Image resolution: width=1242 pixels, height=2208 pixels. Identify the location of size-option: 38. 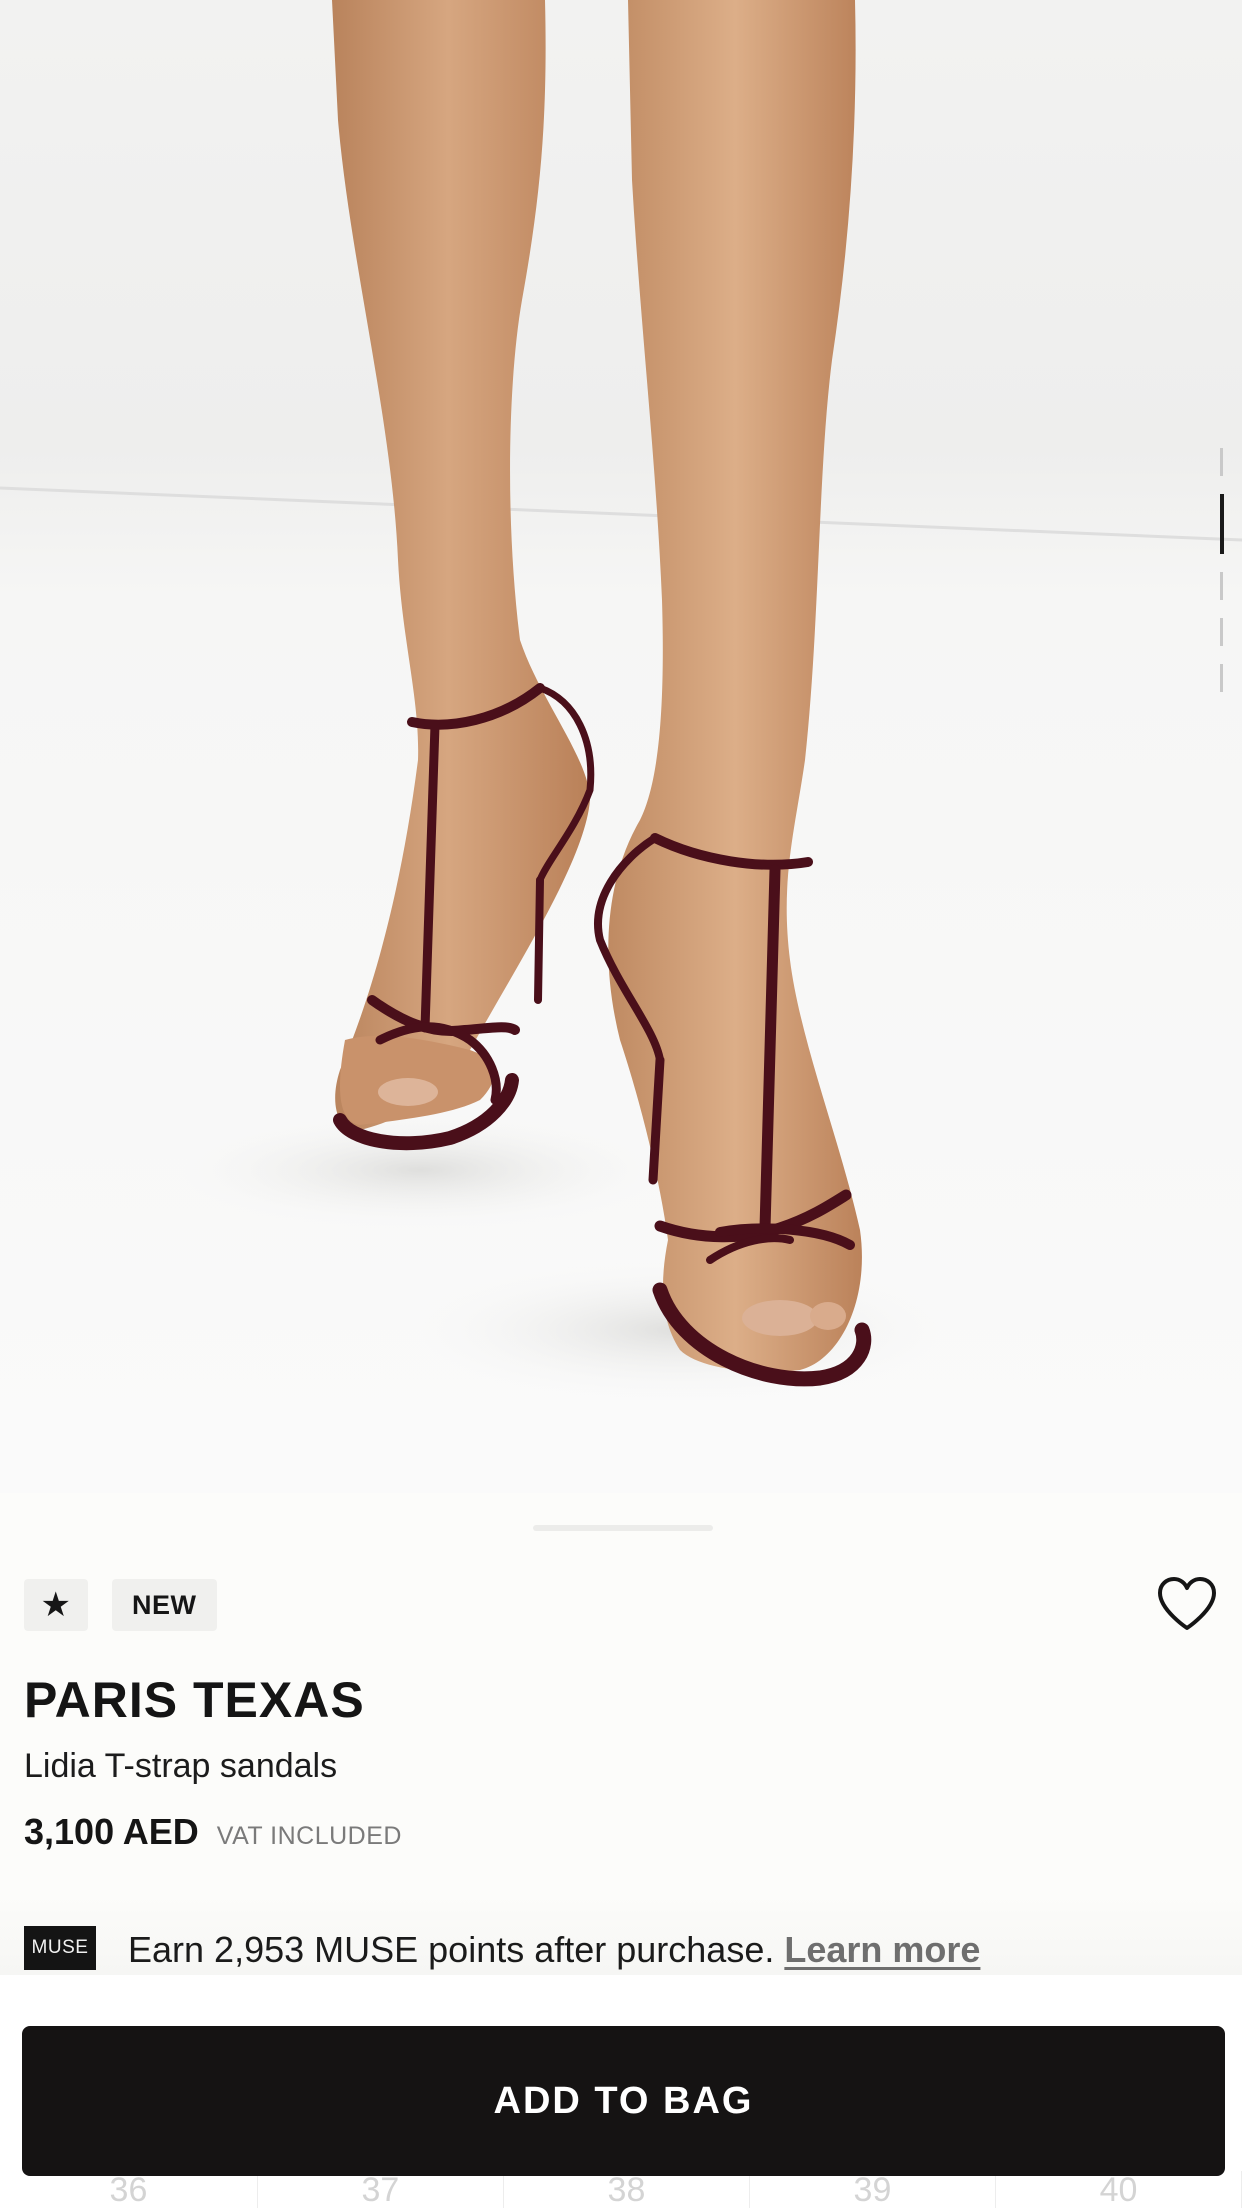
(627, 2189).